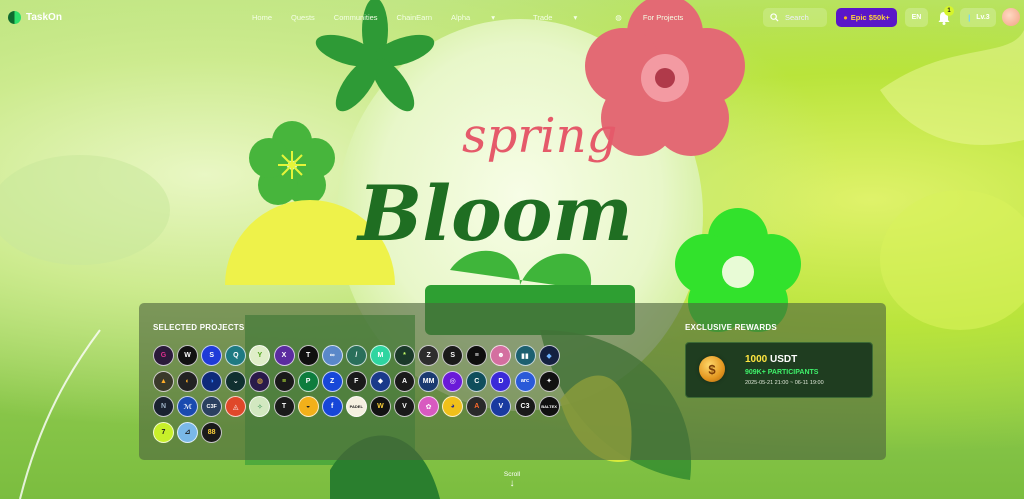  What do you see at coordinates (212, 432) in the screenshot?
I see `project-logo: 88` at bounding box center [212, 432].